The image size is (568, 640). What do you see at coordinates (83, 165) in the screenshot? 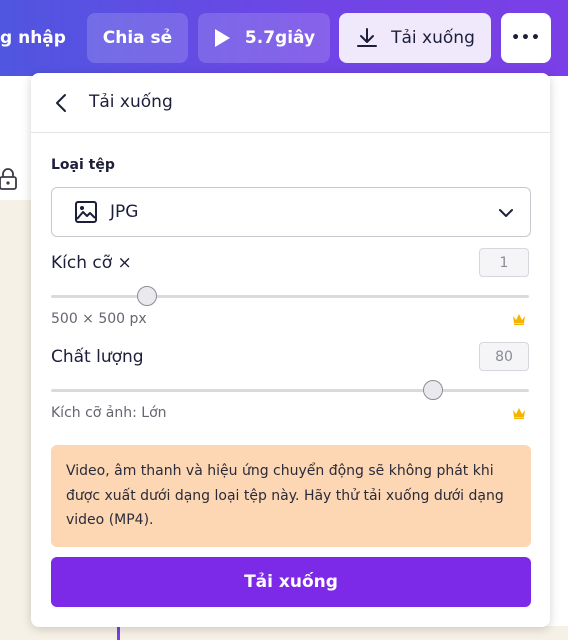
I see `file-type-label: Loại tệp` at bounding box center [83, 165].